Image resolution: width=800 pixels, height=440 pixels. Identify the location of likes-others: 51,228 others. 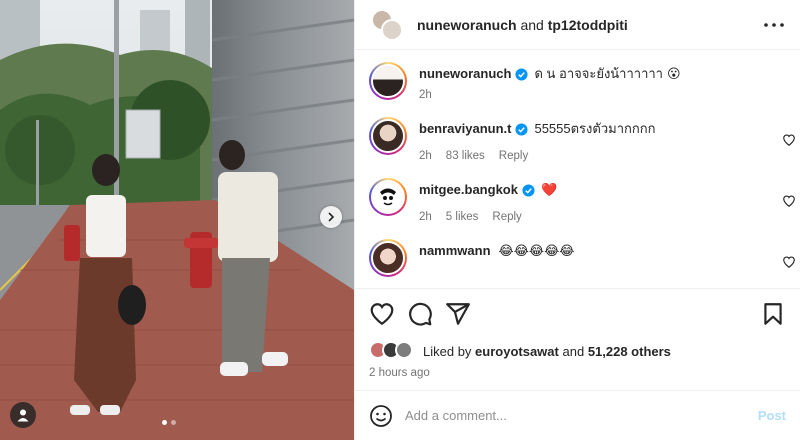
(629, 351).